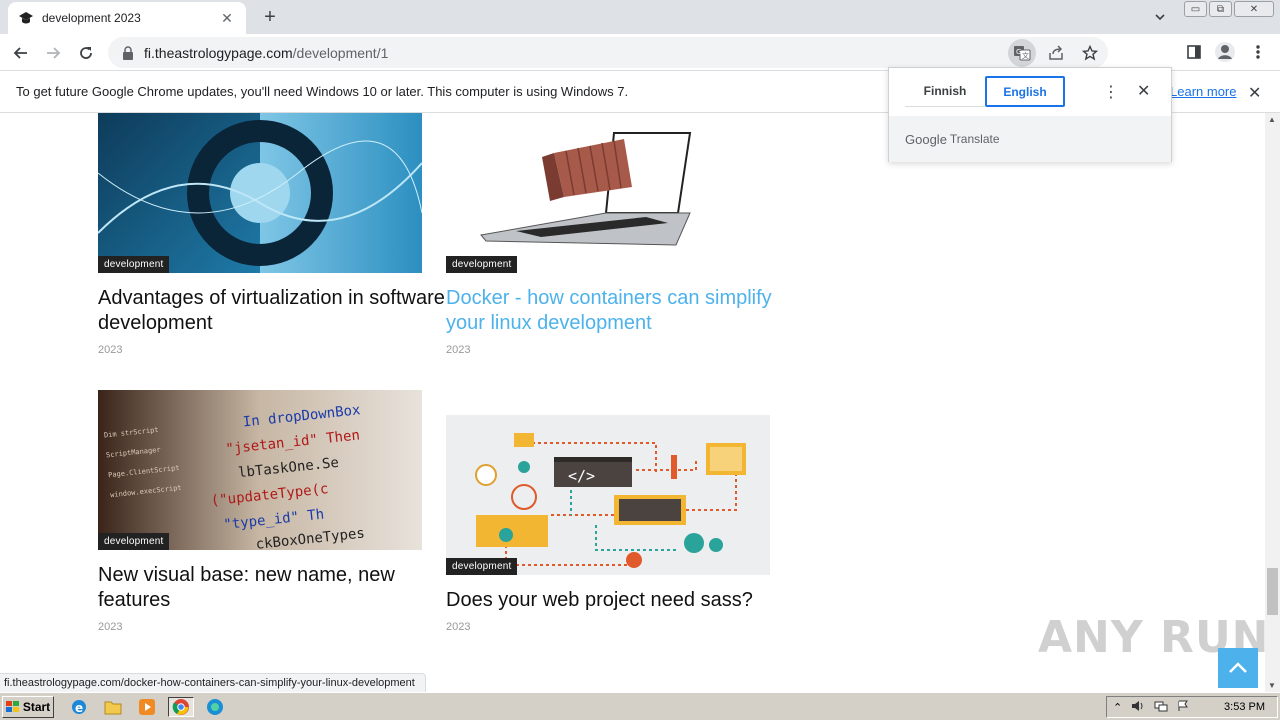  Describe the element at coordinates (12, 706) in the screenshot. I see `windows-logo-icon` at that location.